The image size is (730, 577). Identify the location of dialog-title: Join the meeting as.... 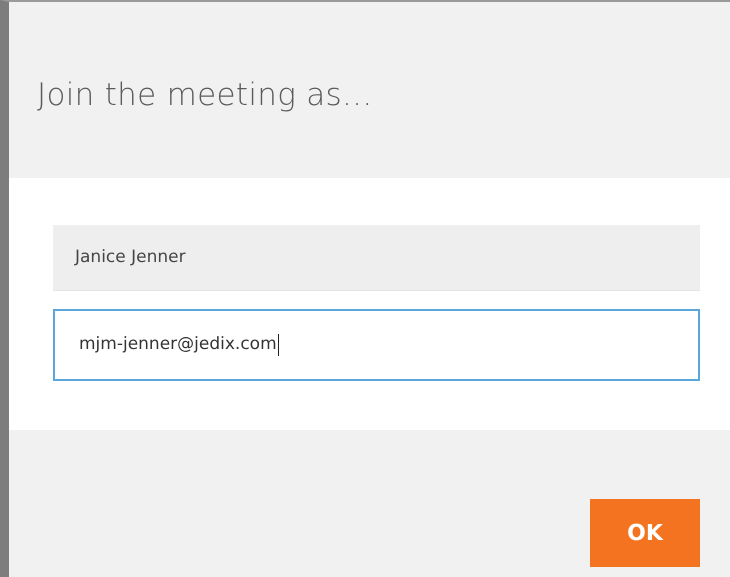
(205, 95).